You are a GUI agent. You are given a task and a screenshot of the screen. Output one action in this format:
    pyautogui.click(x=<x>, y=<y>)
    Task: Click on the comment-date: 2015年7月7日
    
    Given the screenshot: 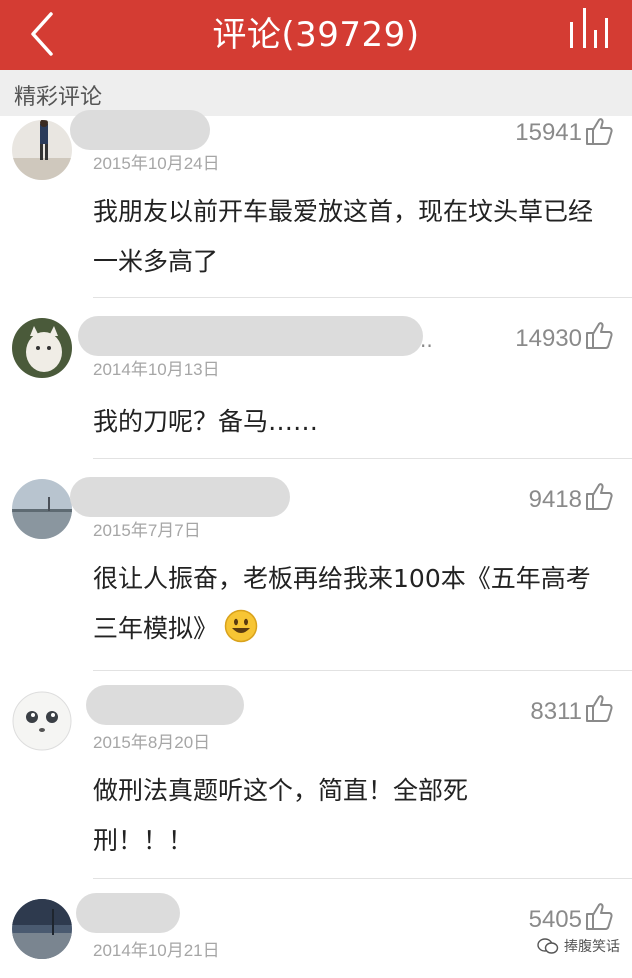 What is the action you would take?
    pyautogui.click(x=147, y=530)
    